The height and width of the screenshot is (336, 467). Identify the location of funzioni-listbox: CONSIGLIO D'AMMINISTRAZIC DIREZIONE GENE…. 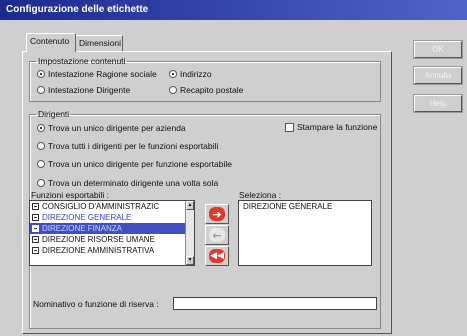
(112, 233).